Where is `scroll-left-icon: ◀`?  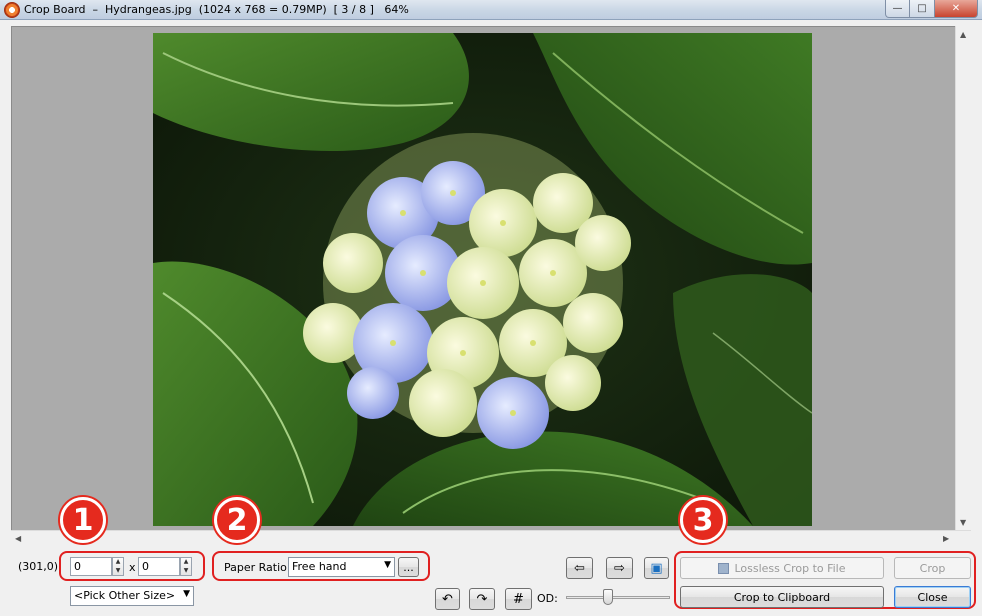
scroll-left-icon: ◀ is located at coordinates (18, 538).